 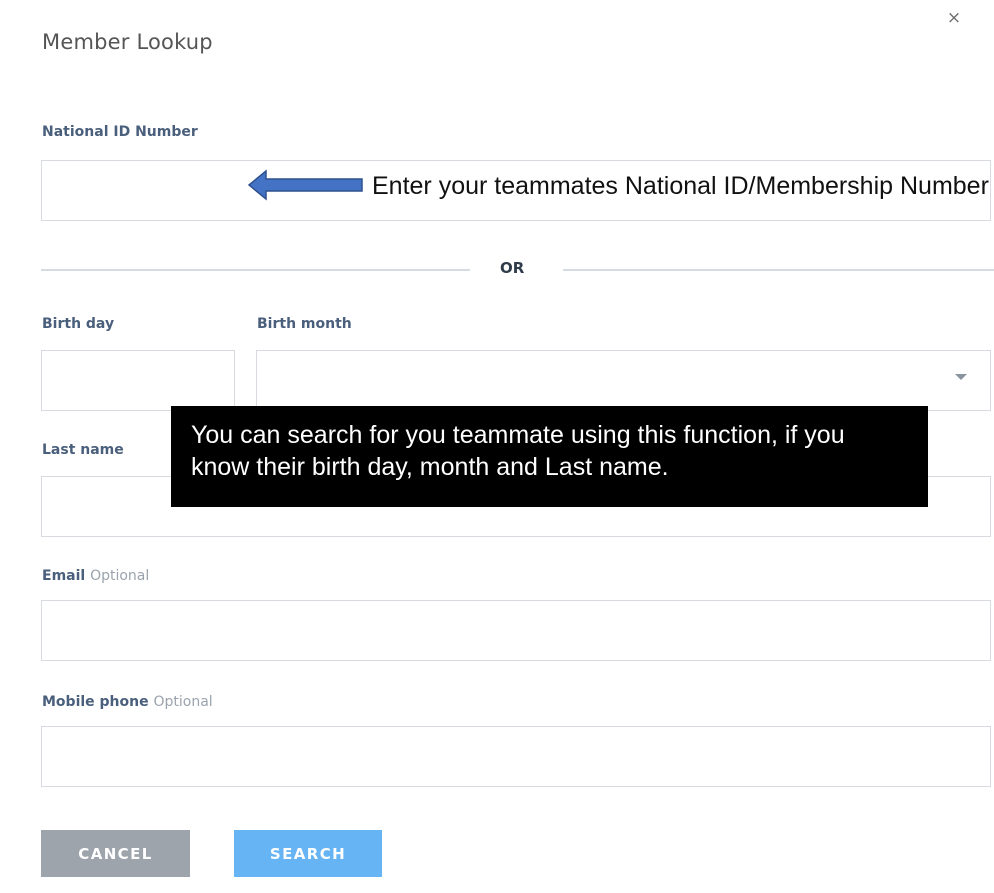 I want to click on birth-month-label: Birth month, so click(x=304, y=324).